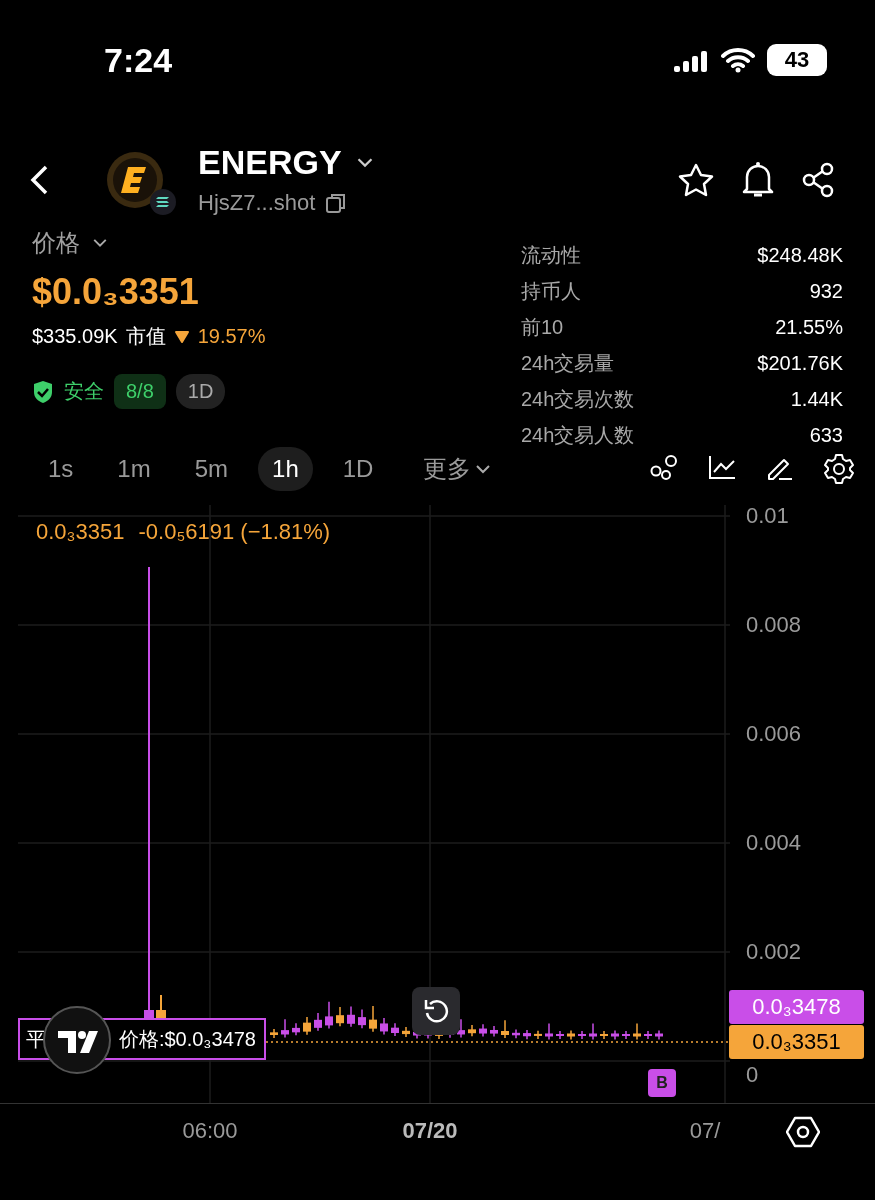 The image size is (875, 1200). What do you see at coordinates (200, 391) in the screenshot?
I see `period-chip: 1D` at bounding box center [200, 391].